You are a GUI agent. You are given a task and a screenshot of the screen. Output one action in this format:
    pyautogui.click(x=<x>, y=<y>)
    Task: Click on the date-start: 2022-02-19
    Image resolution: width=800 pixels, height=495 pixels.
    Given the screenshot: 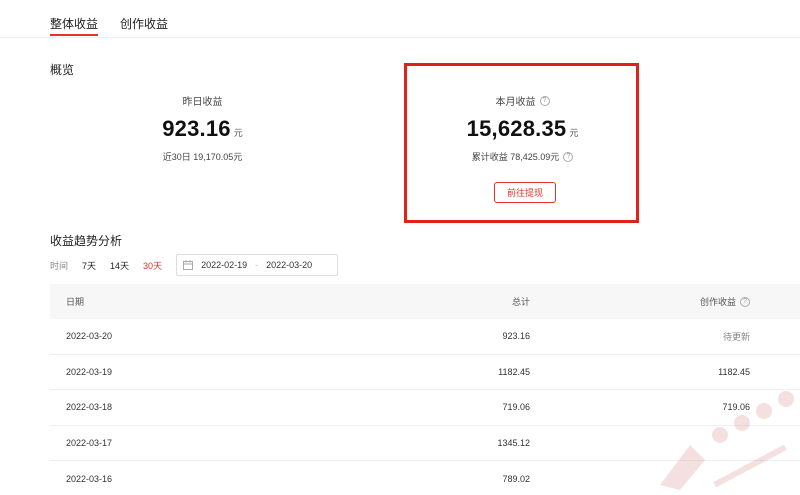 What is the action you would take?
    pyautogui.click(x=224, y=265)
    